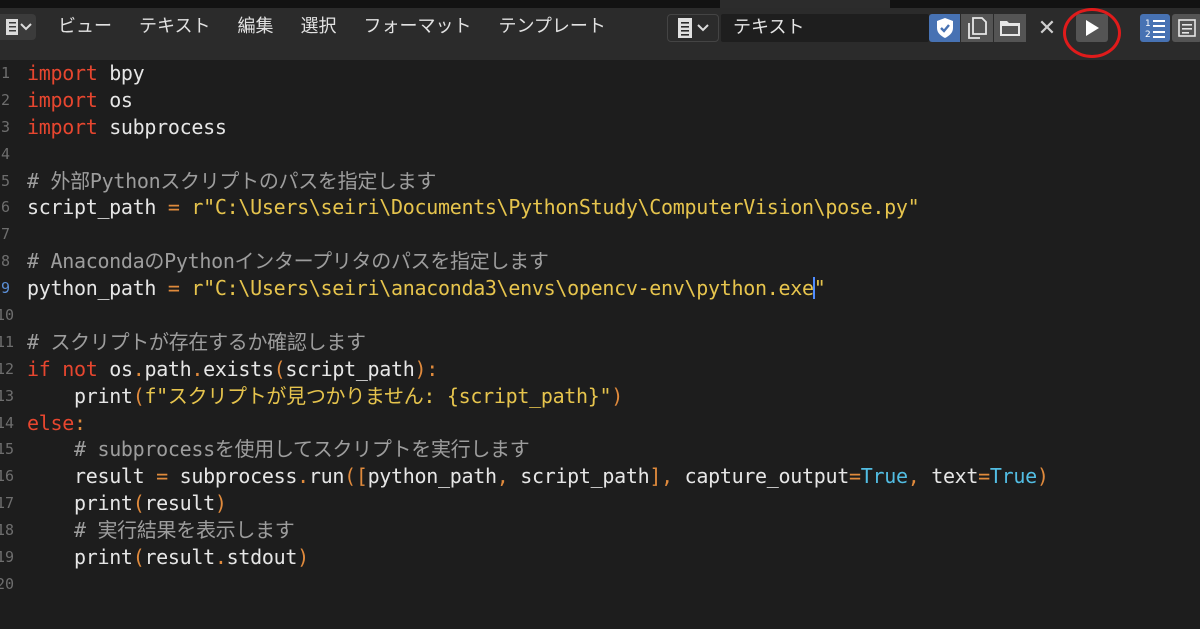  I want to click on menu-text: テキスト, so click(174, 27).